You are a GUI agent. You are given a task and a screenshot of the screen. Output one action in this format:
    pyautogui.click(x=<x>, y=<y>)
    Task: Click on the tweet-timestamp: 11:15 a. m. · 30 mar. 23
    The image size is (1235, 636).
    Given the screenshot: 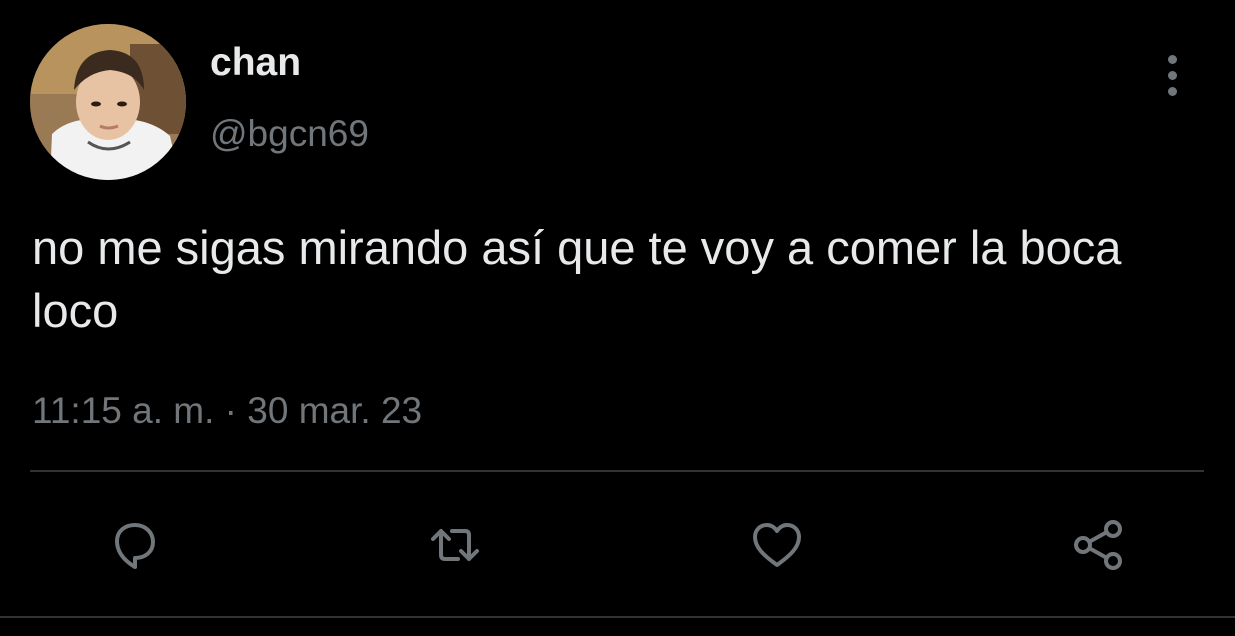 What is the action you would take?
    pyautogui.click(x=227, y=411)
    